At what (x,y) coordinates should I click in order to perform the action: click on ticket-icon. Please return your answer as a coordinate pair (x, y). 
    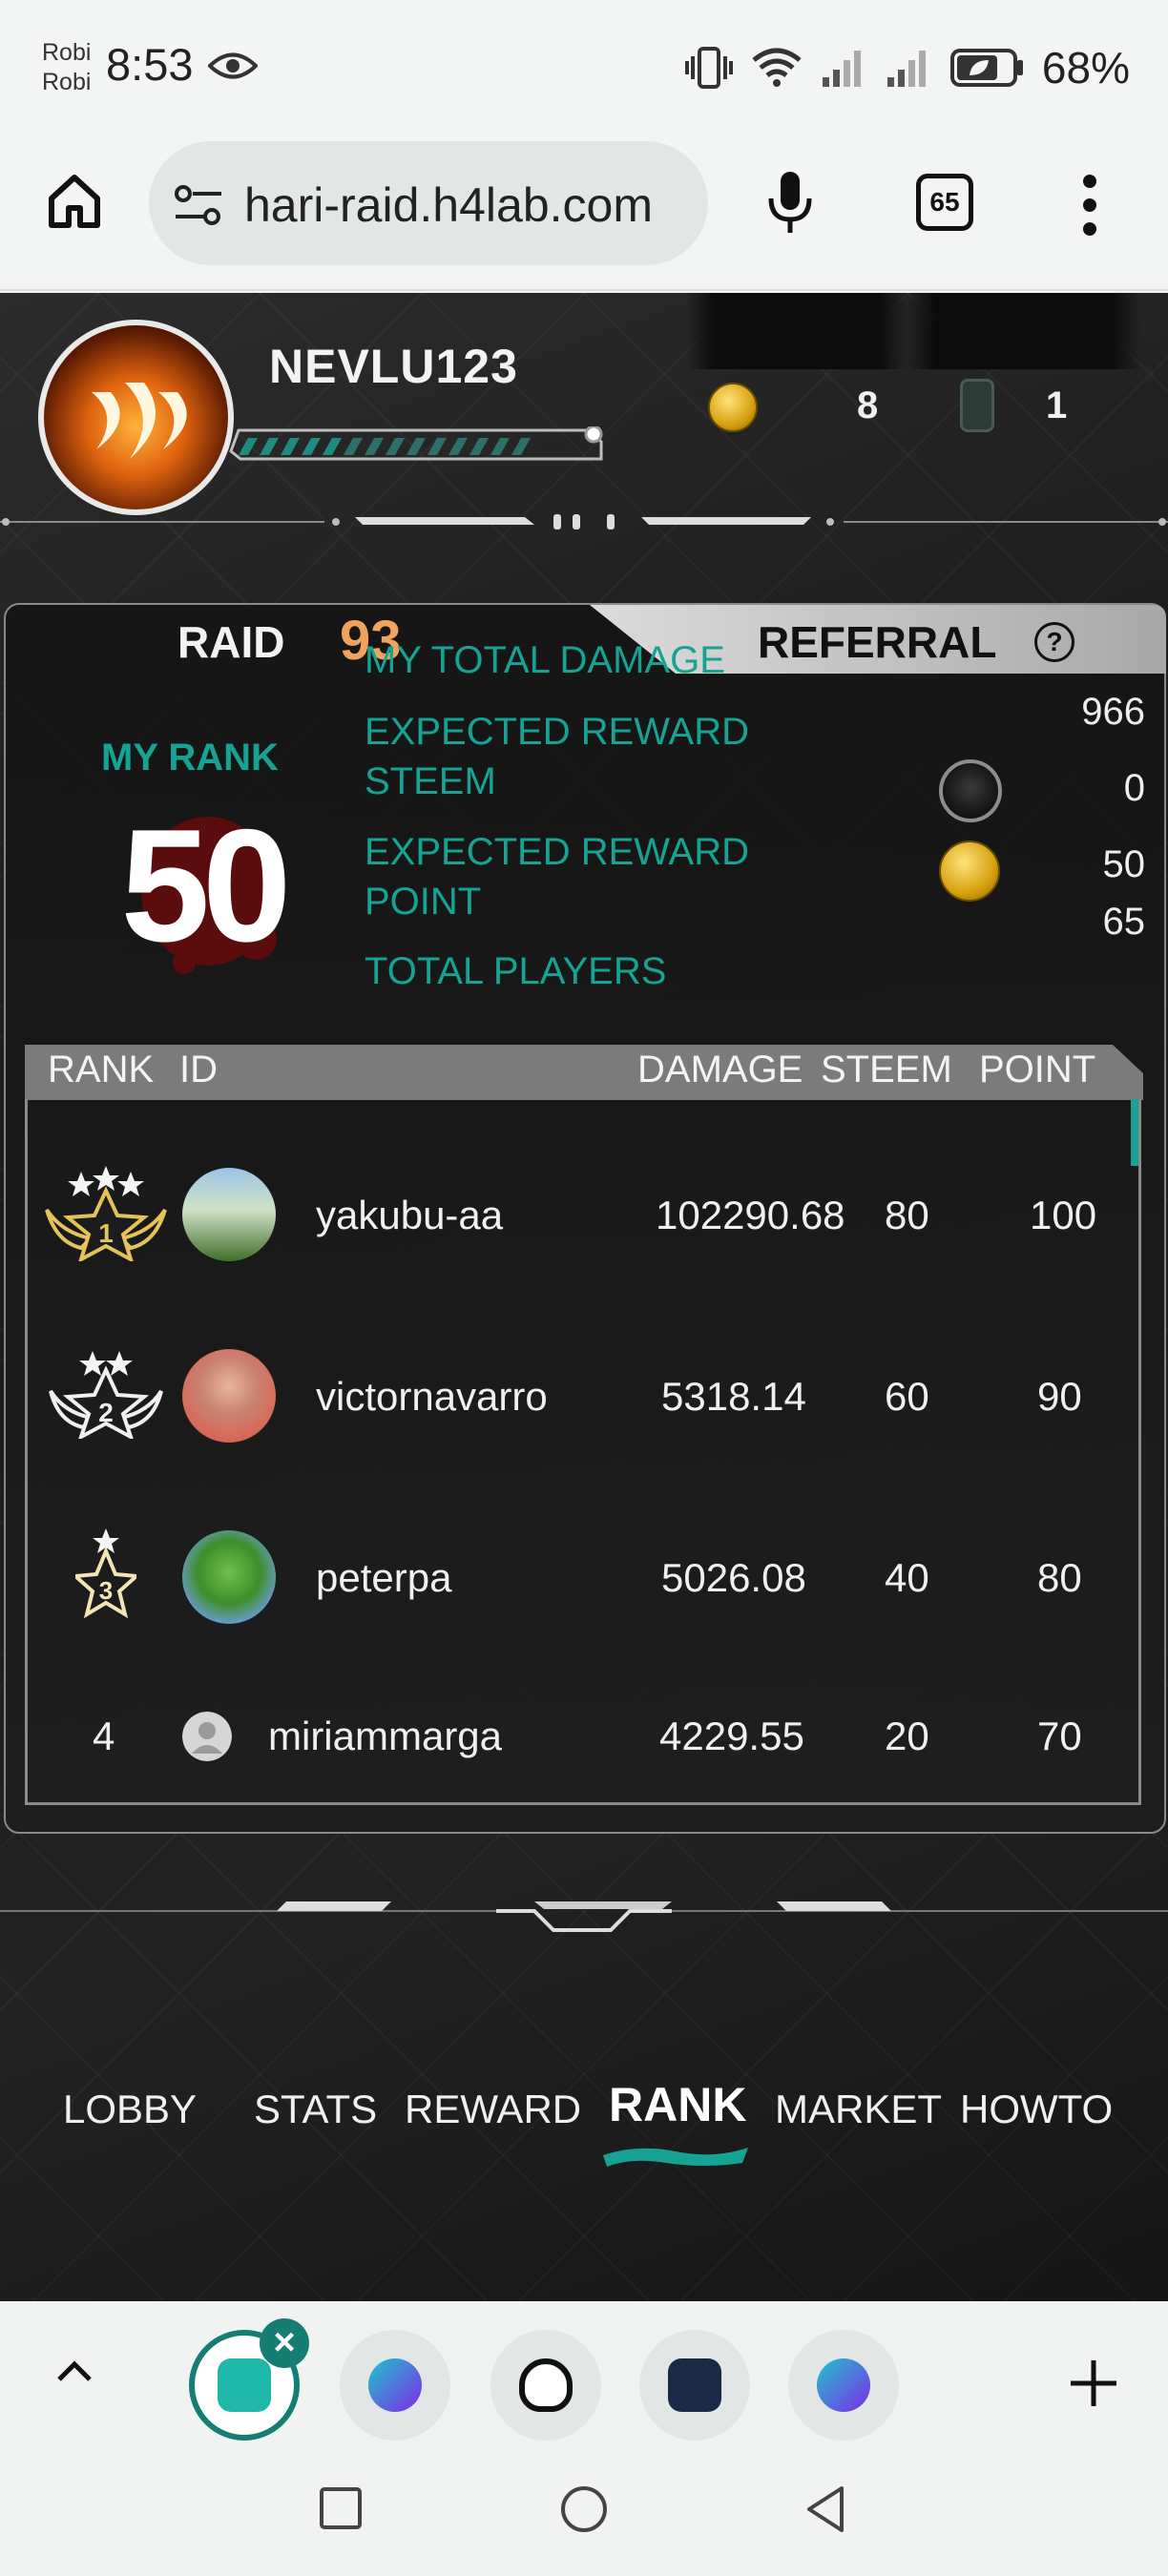
    Looking at the image, I should click on (977, 405).